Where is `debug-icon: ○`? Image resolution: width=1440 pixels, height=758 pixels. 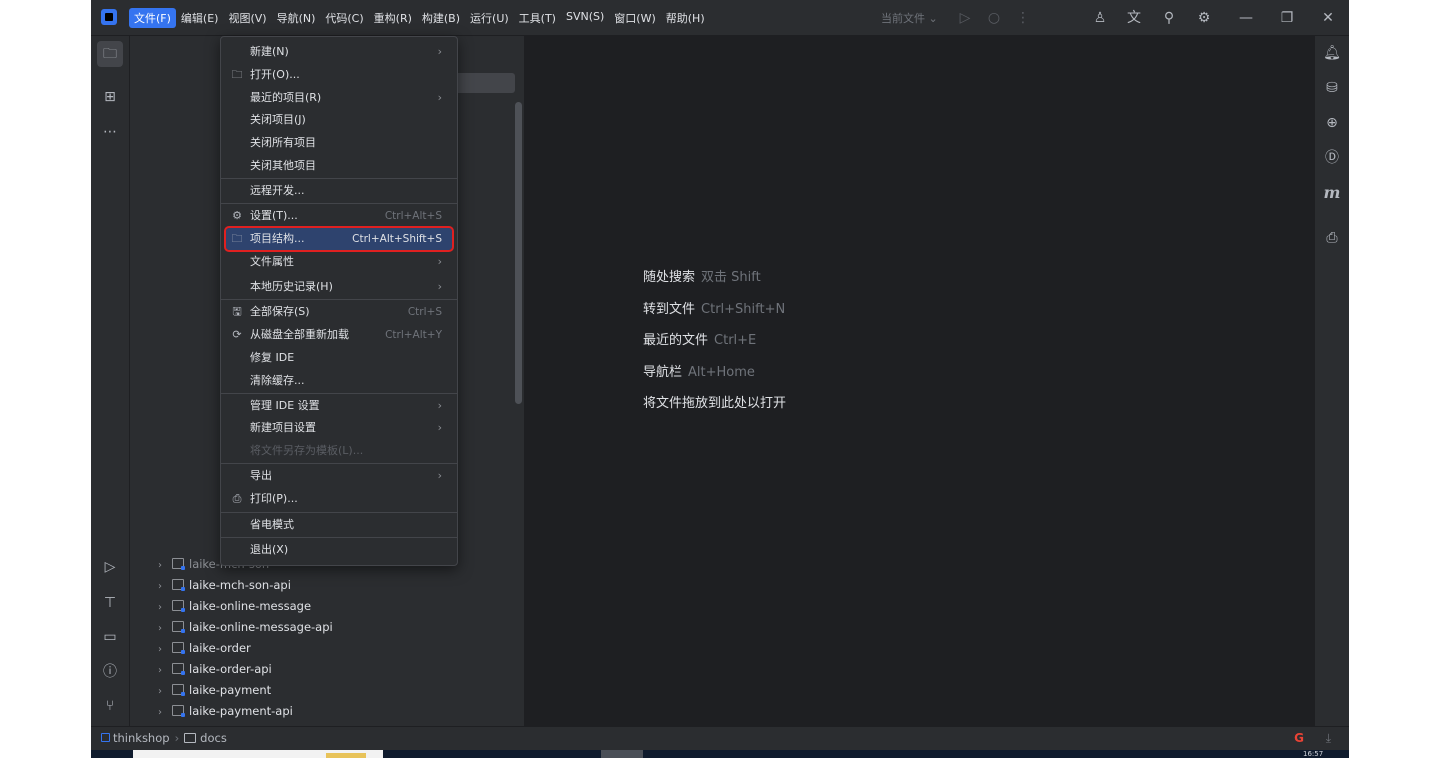
debug-icon: ○ is located at coordinates (994, 18).